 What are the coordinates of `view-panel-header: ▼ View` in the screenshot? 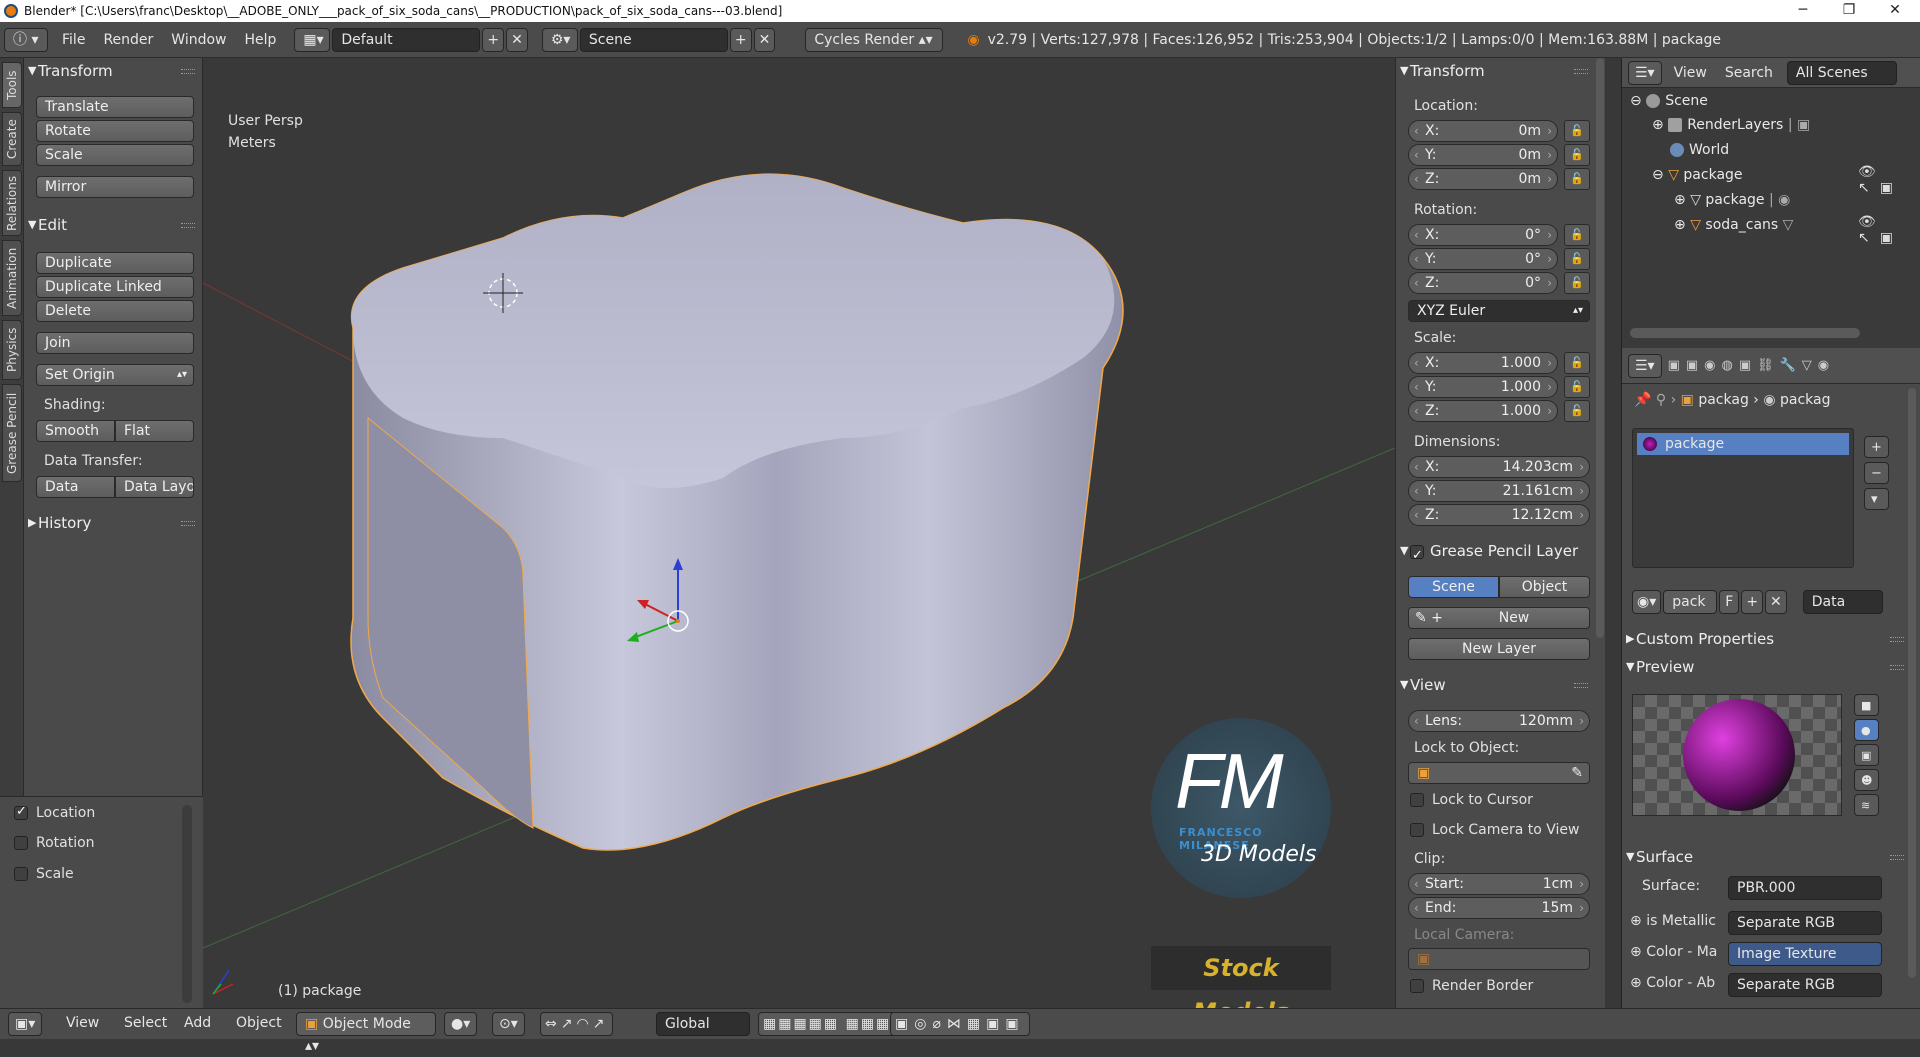 It's located at (1496, 685).